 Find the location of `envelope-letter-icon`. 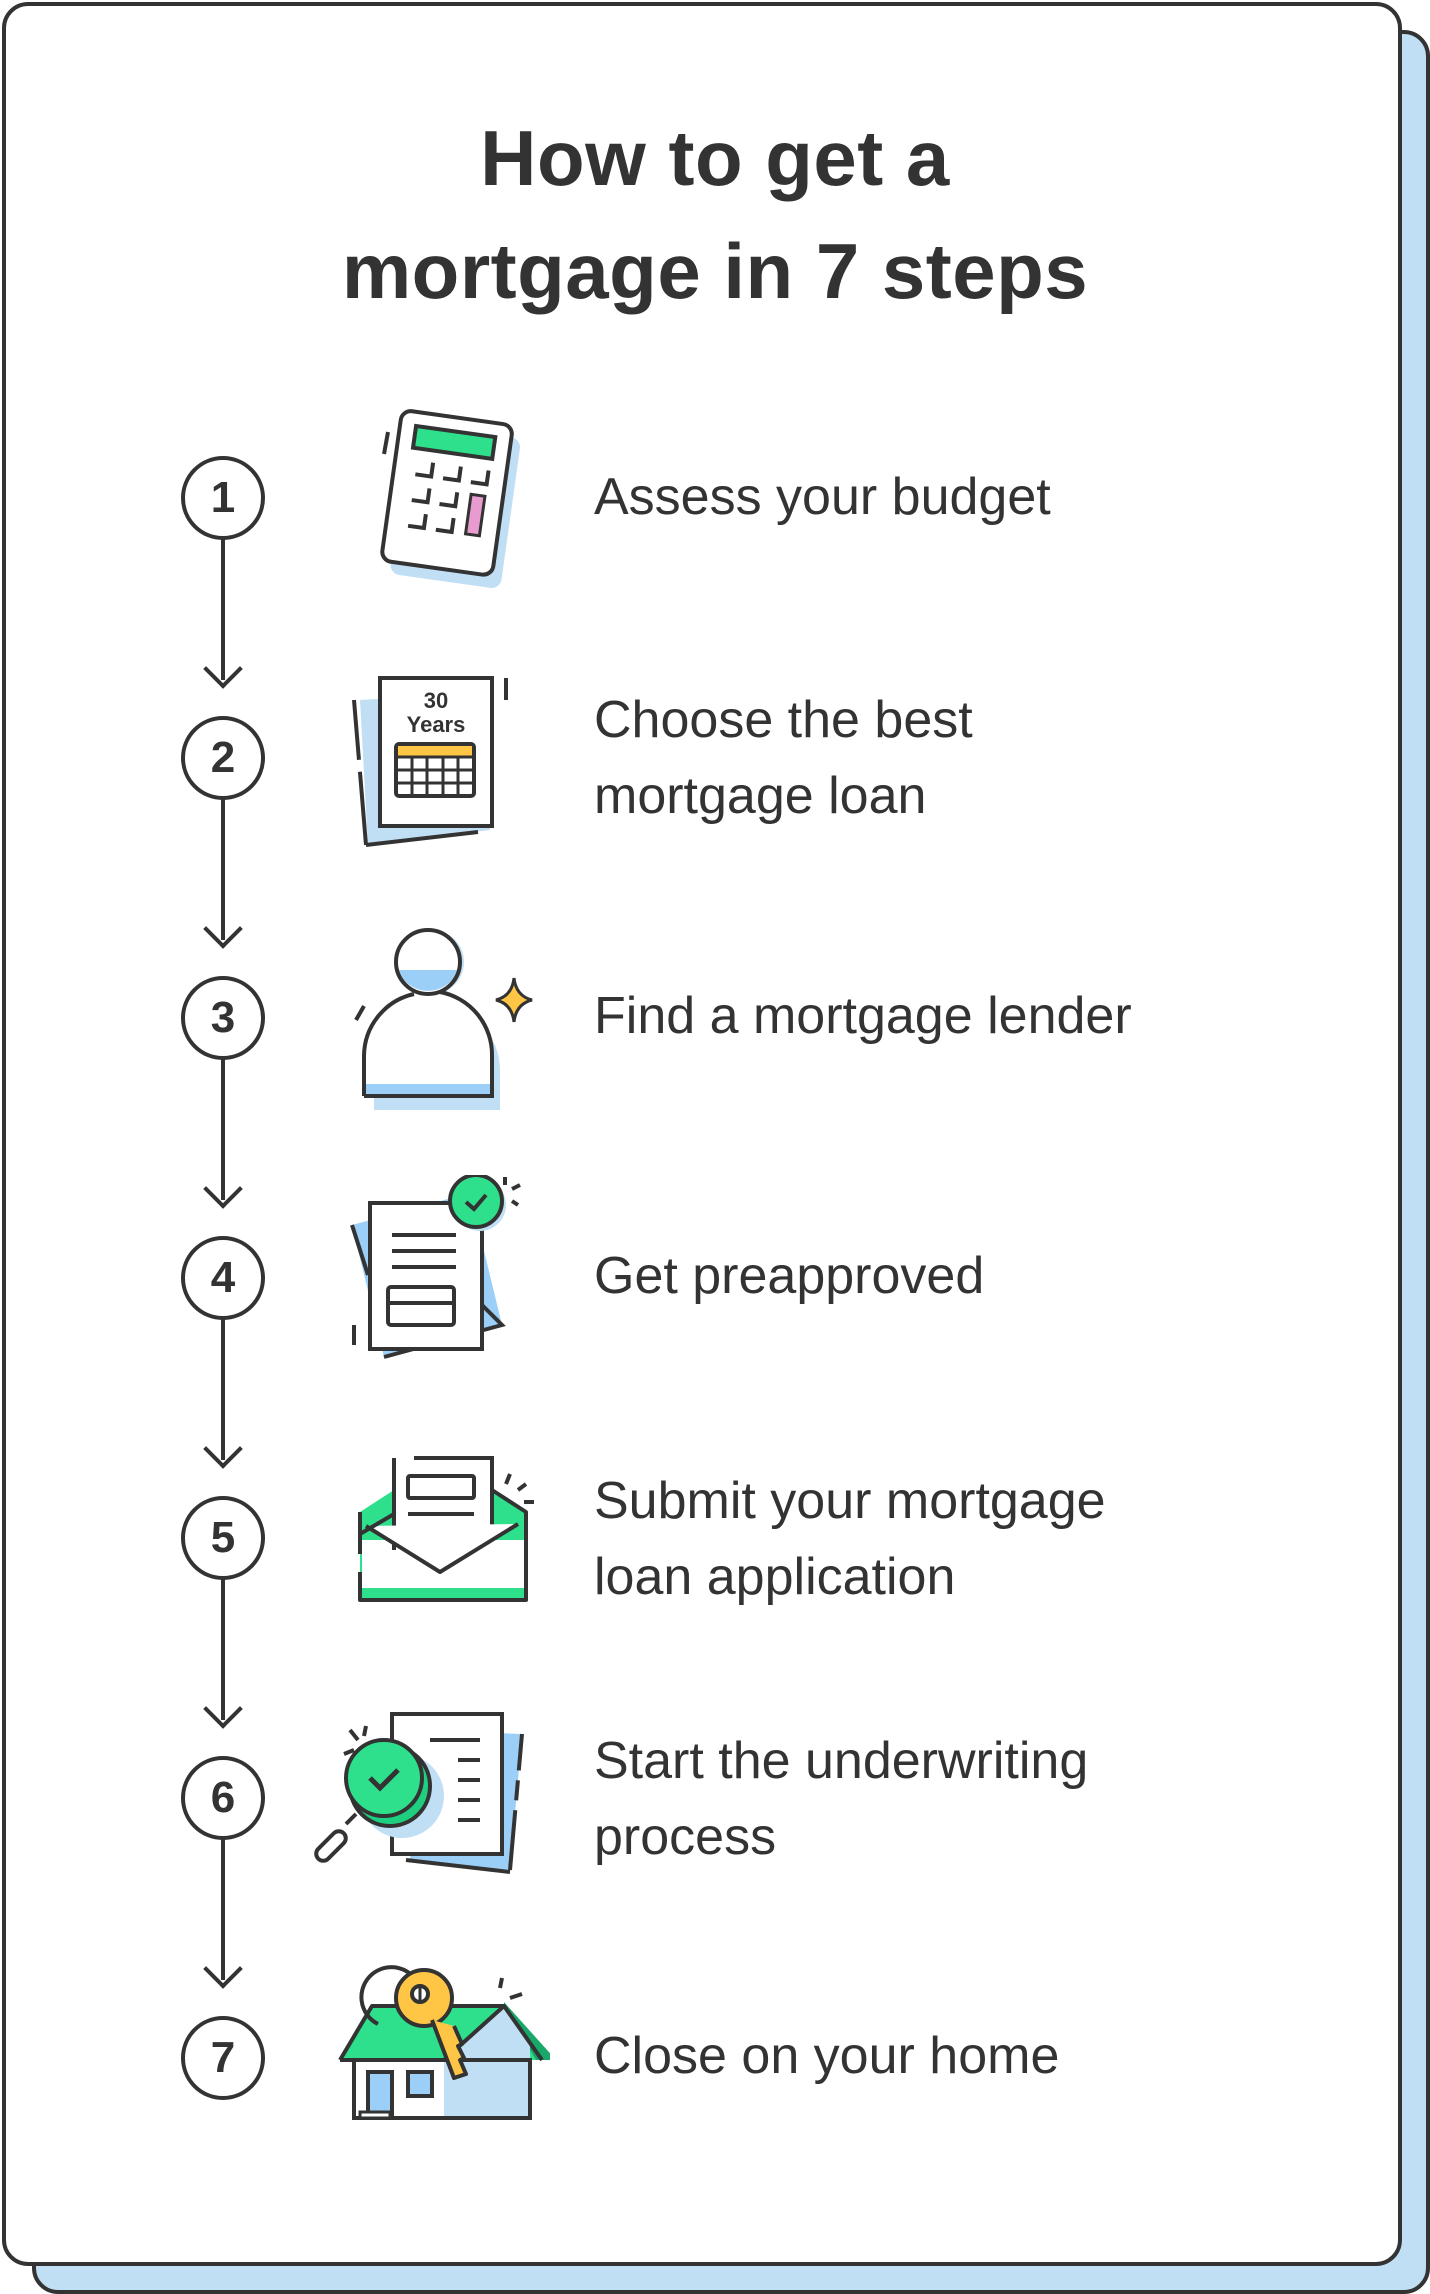

envelope-letter-icon is located at coordinates (440, 1540).